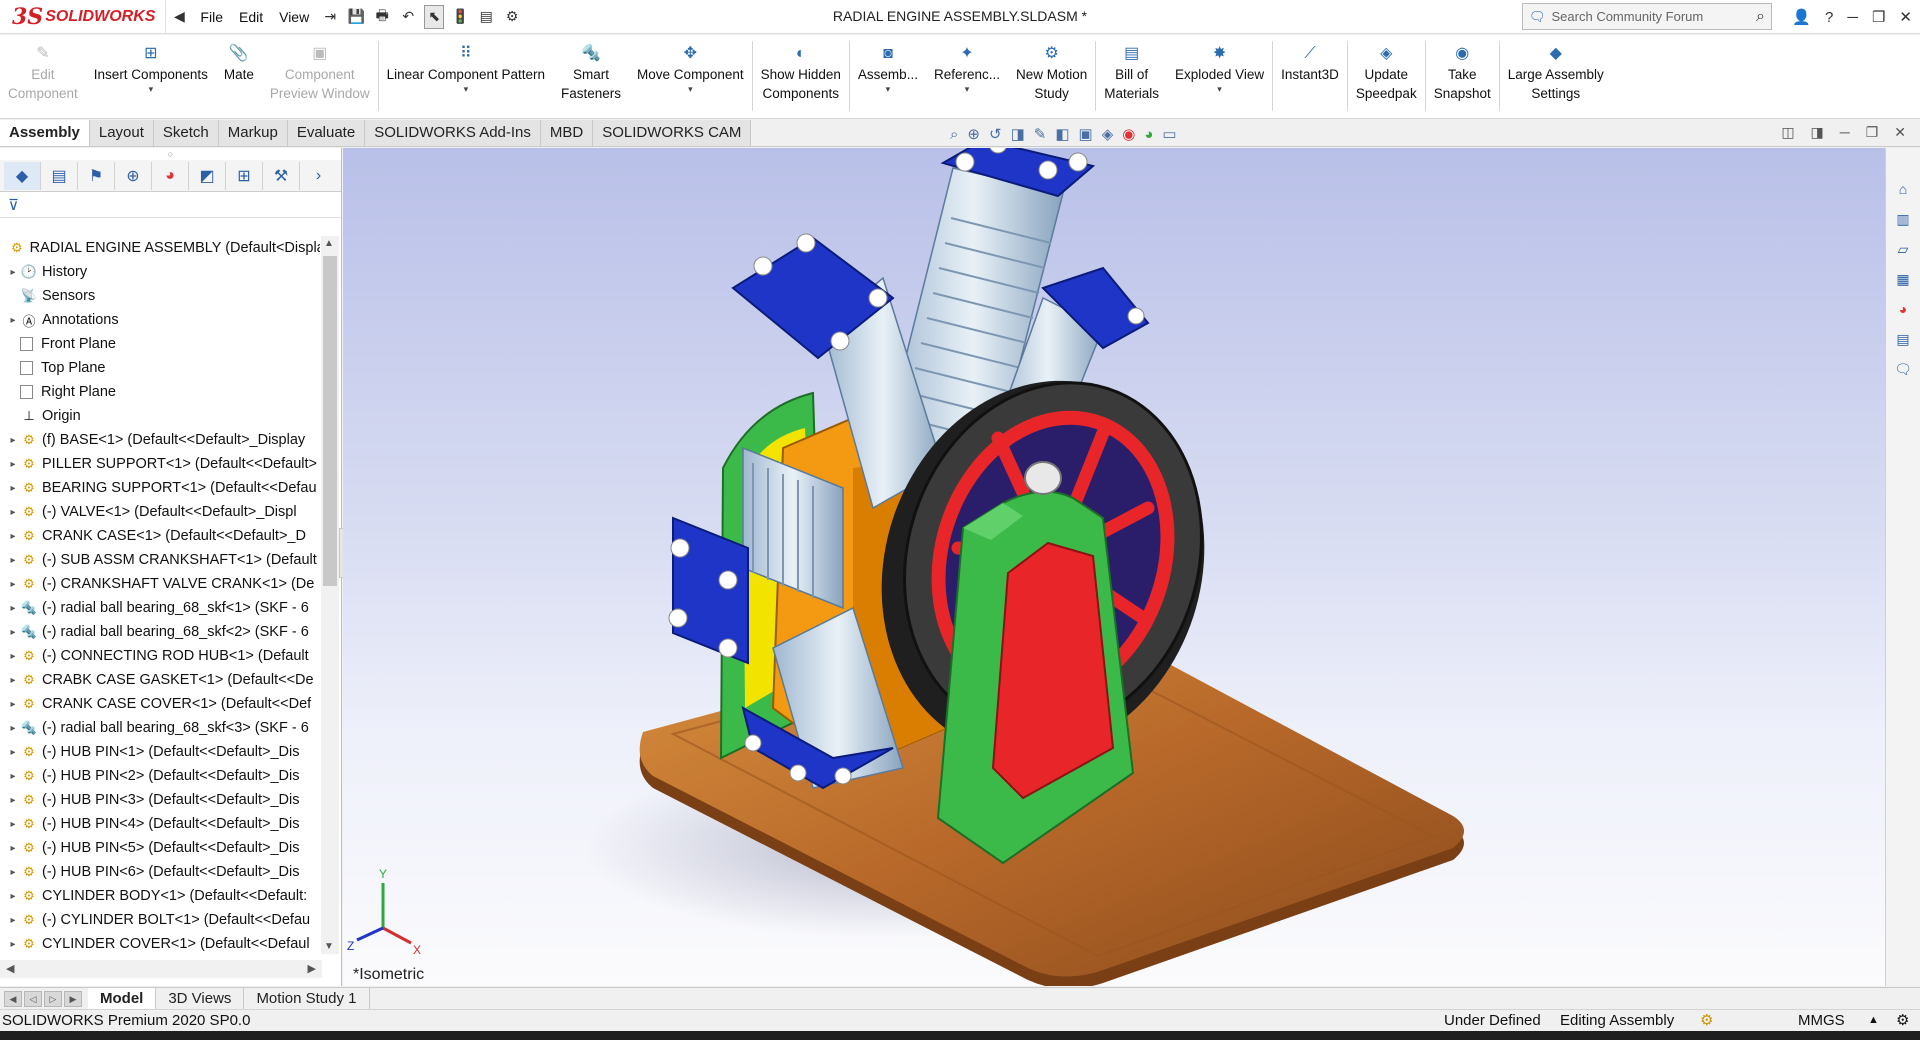 The width and height of the screenshot is (1920, 1040). Describe the element at coordinates (1903, 279) in the screenshot. I see `view-palette-icon: ▦` at that location.